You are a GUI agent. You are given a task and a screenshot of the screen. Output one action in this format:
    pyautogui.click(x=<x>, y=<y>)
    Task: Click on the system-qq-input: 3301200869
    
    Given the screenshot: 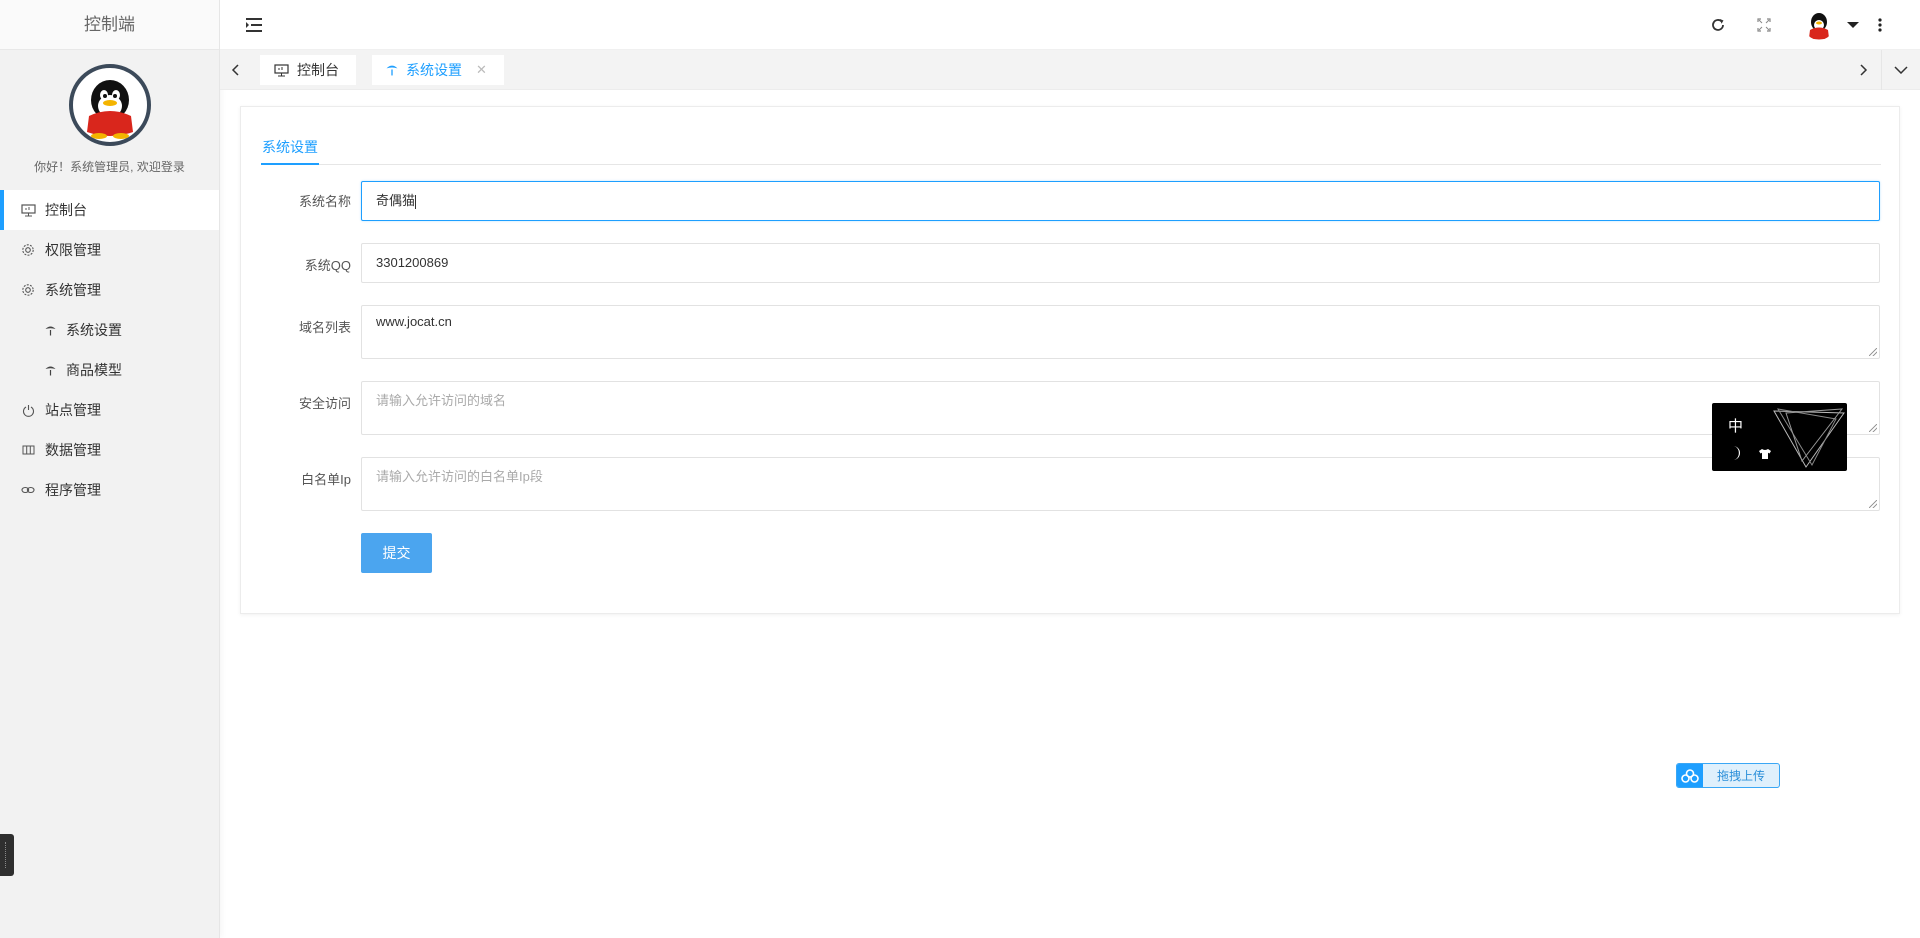 What is the action you would take?
    pyautogui.click(x=1120, y=263)
    